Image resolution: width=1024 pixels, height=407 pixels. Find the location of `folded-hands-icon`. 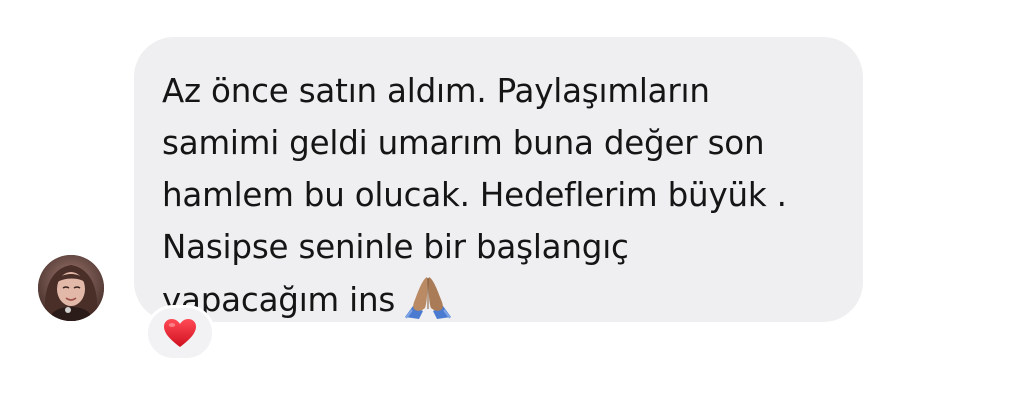

folded-hands-icon is located at coordinates (428, 303).